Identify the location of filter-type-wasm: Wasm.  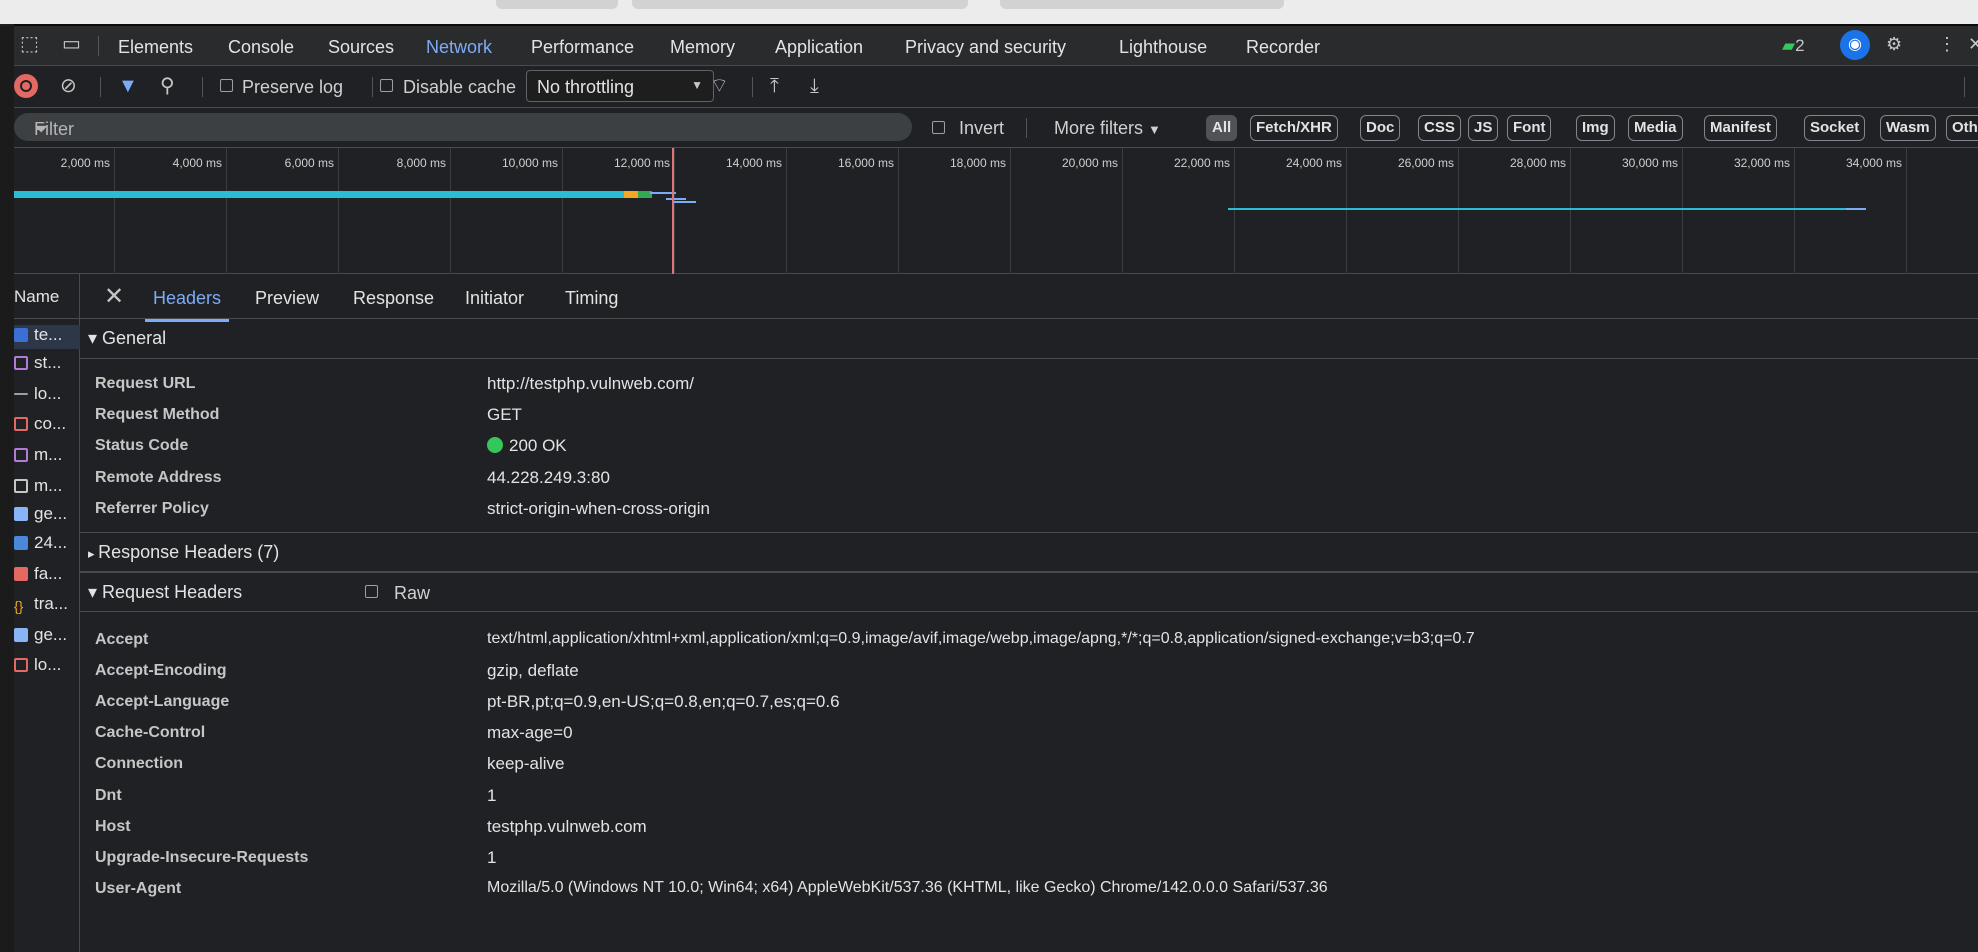
(1908, 128).